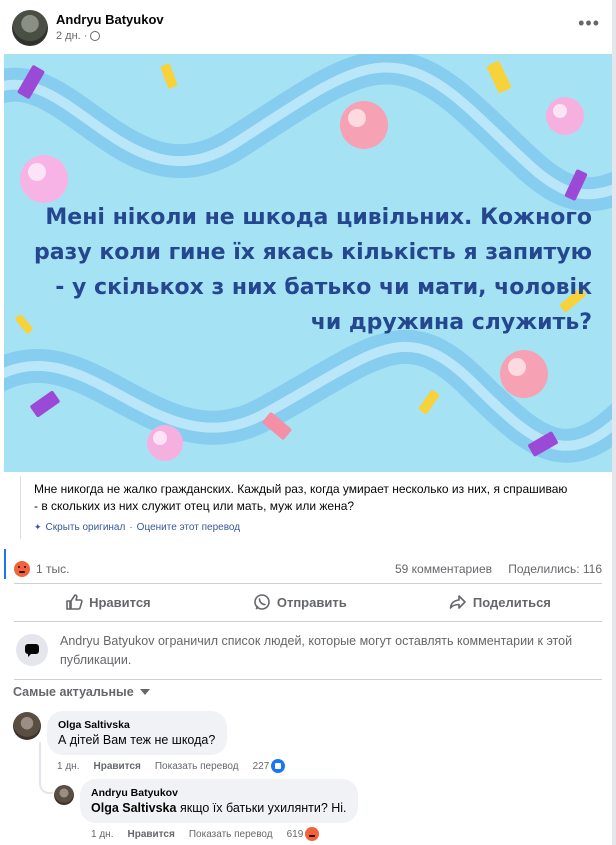 The height and width of the screenshot is (845, 616). What do you see at coordinates (46, 768) in the screenshot?
I see `reply-thread-line` at bounding box center [46, 768].